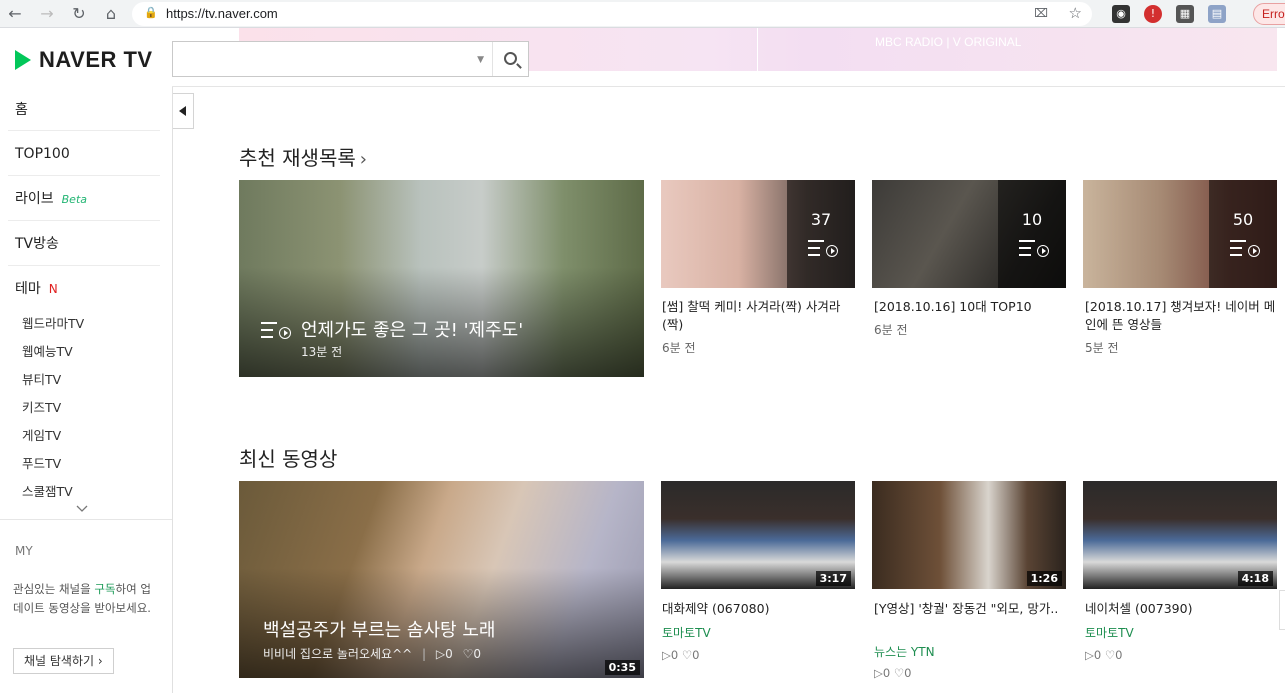 The image size is (1285, 693). Describe the element at coordinates (1269, 14) in the screenshot. I see `browser-error-badge: Error` at that location.